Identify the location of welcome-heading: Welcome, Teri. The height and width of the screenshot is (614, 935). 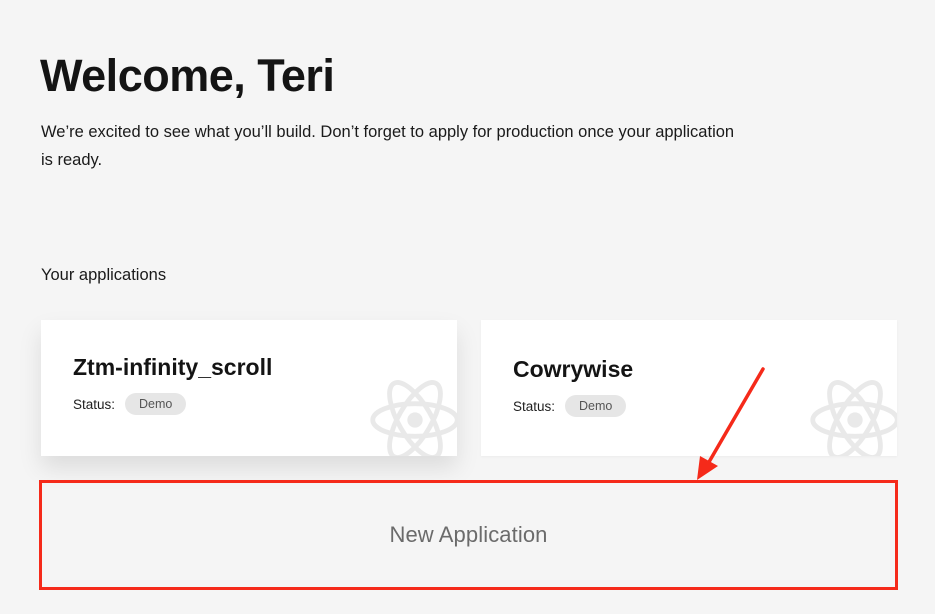
(187, 75).